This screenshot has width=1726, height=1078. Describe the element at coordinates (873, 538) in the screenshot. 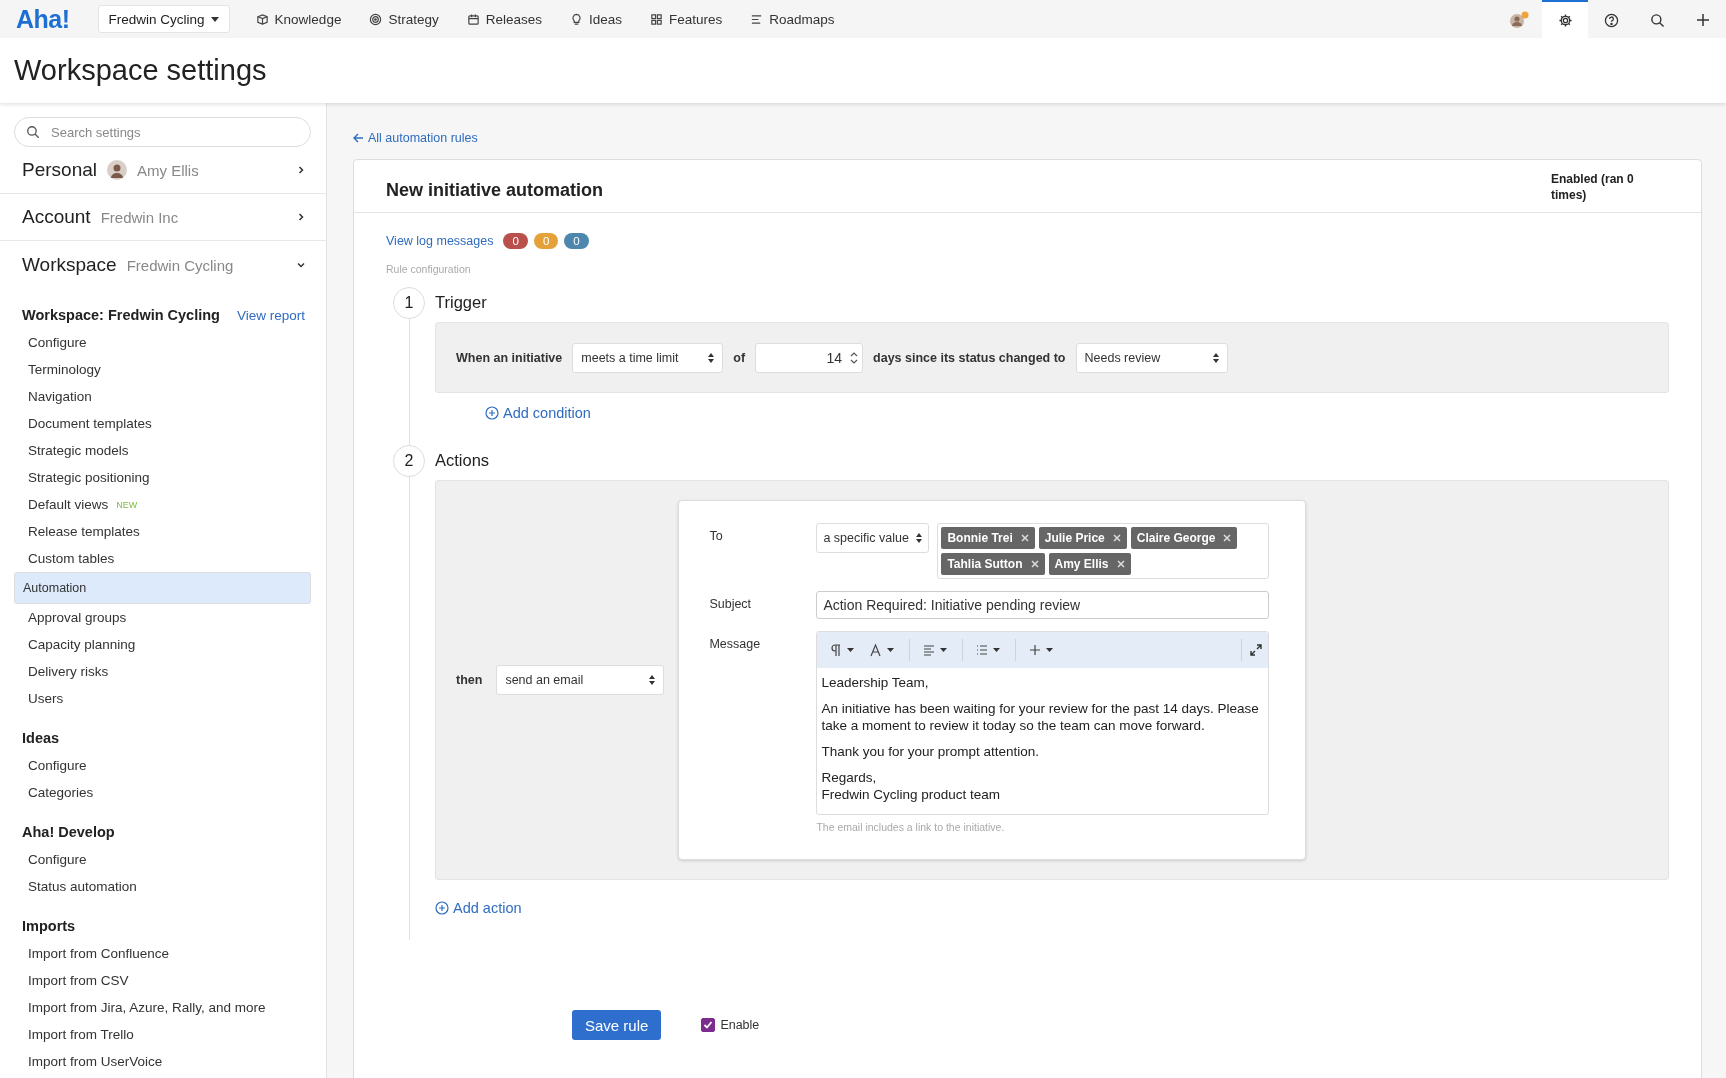

I see `recipient-mode-select: a specific value` at that location.